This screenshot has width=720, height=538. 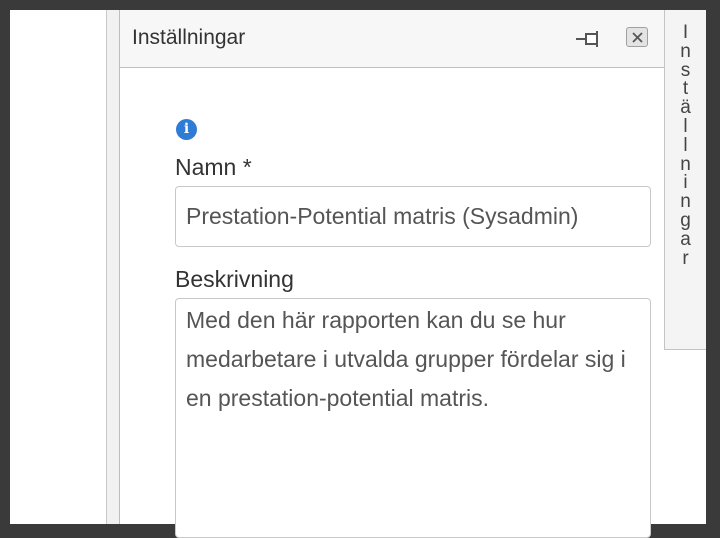 I want to click on panel-title: Inställningar, so click(x=189, y=37).